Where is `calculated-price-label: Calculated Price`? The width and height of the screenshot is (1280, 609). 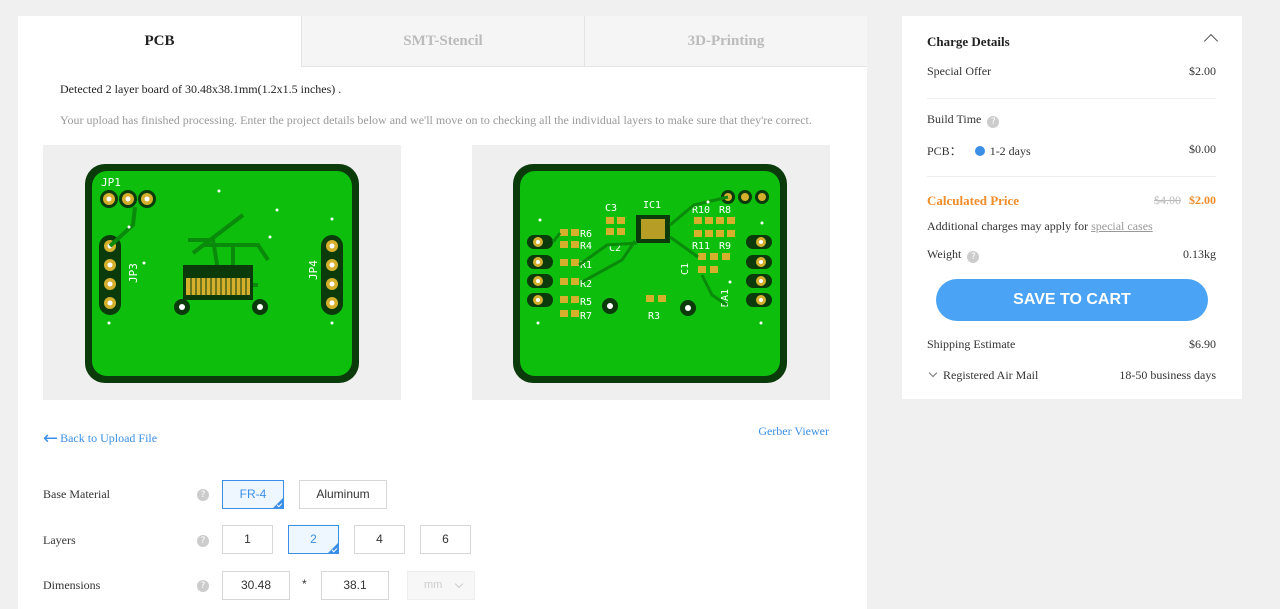
calculated-price-label: Calculated Price is located at coordinates (973, 200).